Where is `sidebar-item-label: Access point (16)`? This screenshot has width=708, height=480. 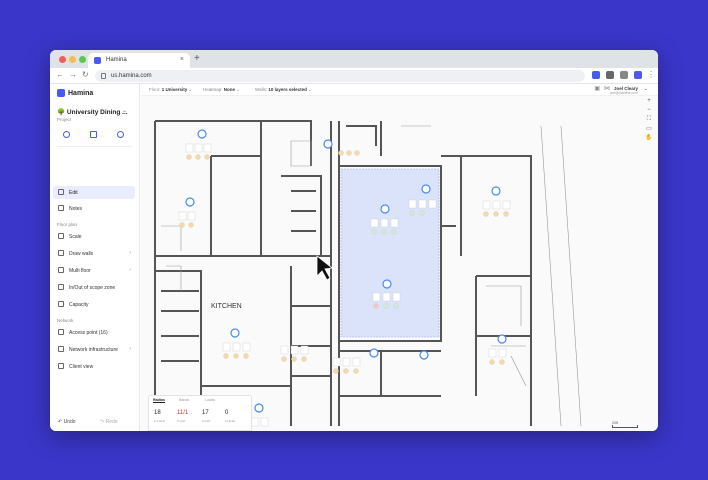
sidebar-item-label: Access point (16) is located at coordinates (88, 333).